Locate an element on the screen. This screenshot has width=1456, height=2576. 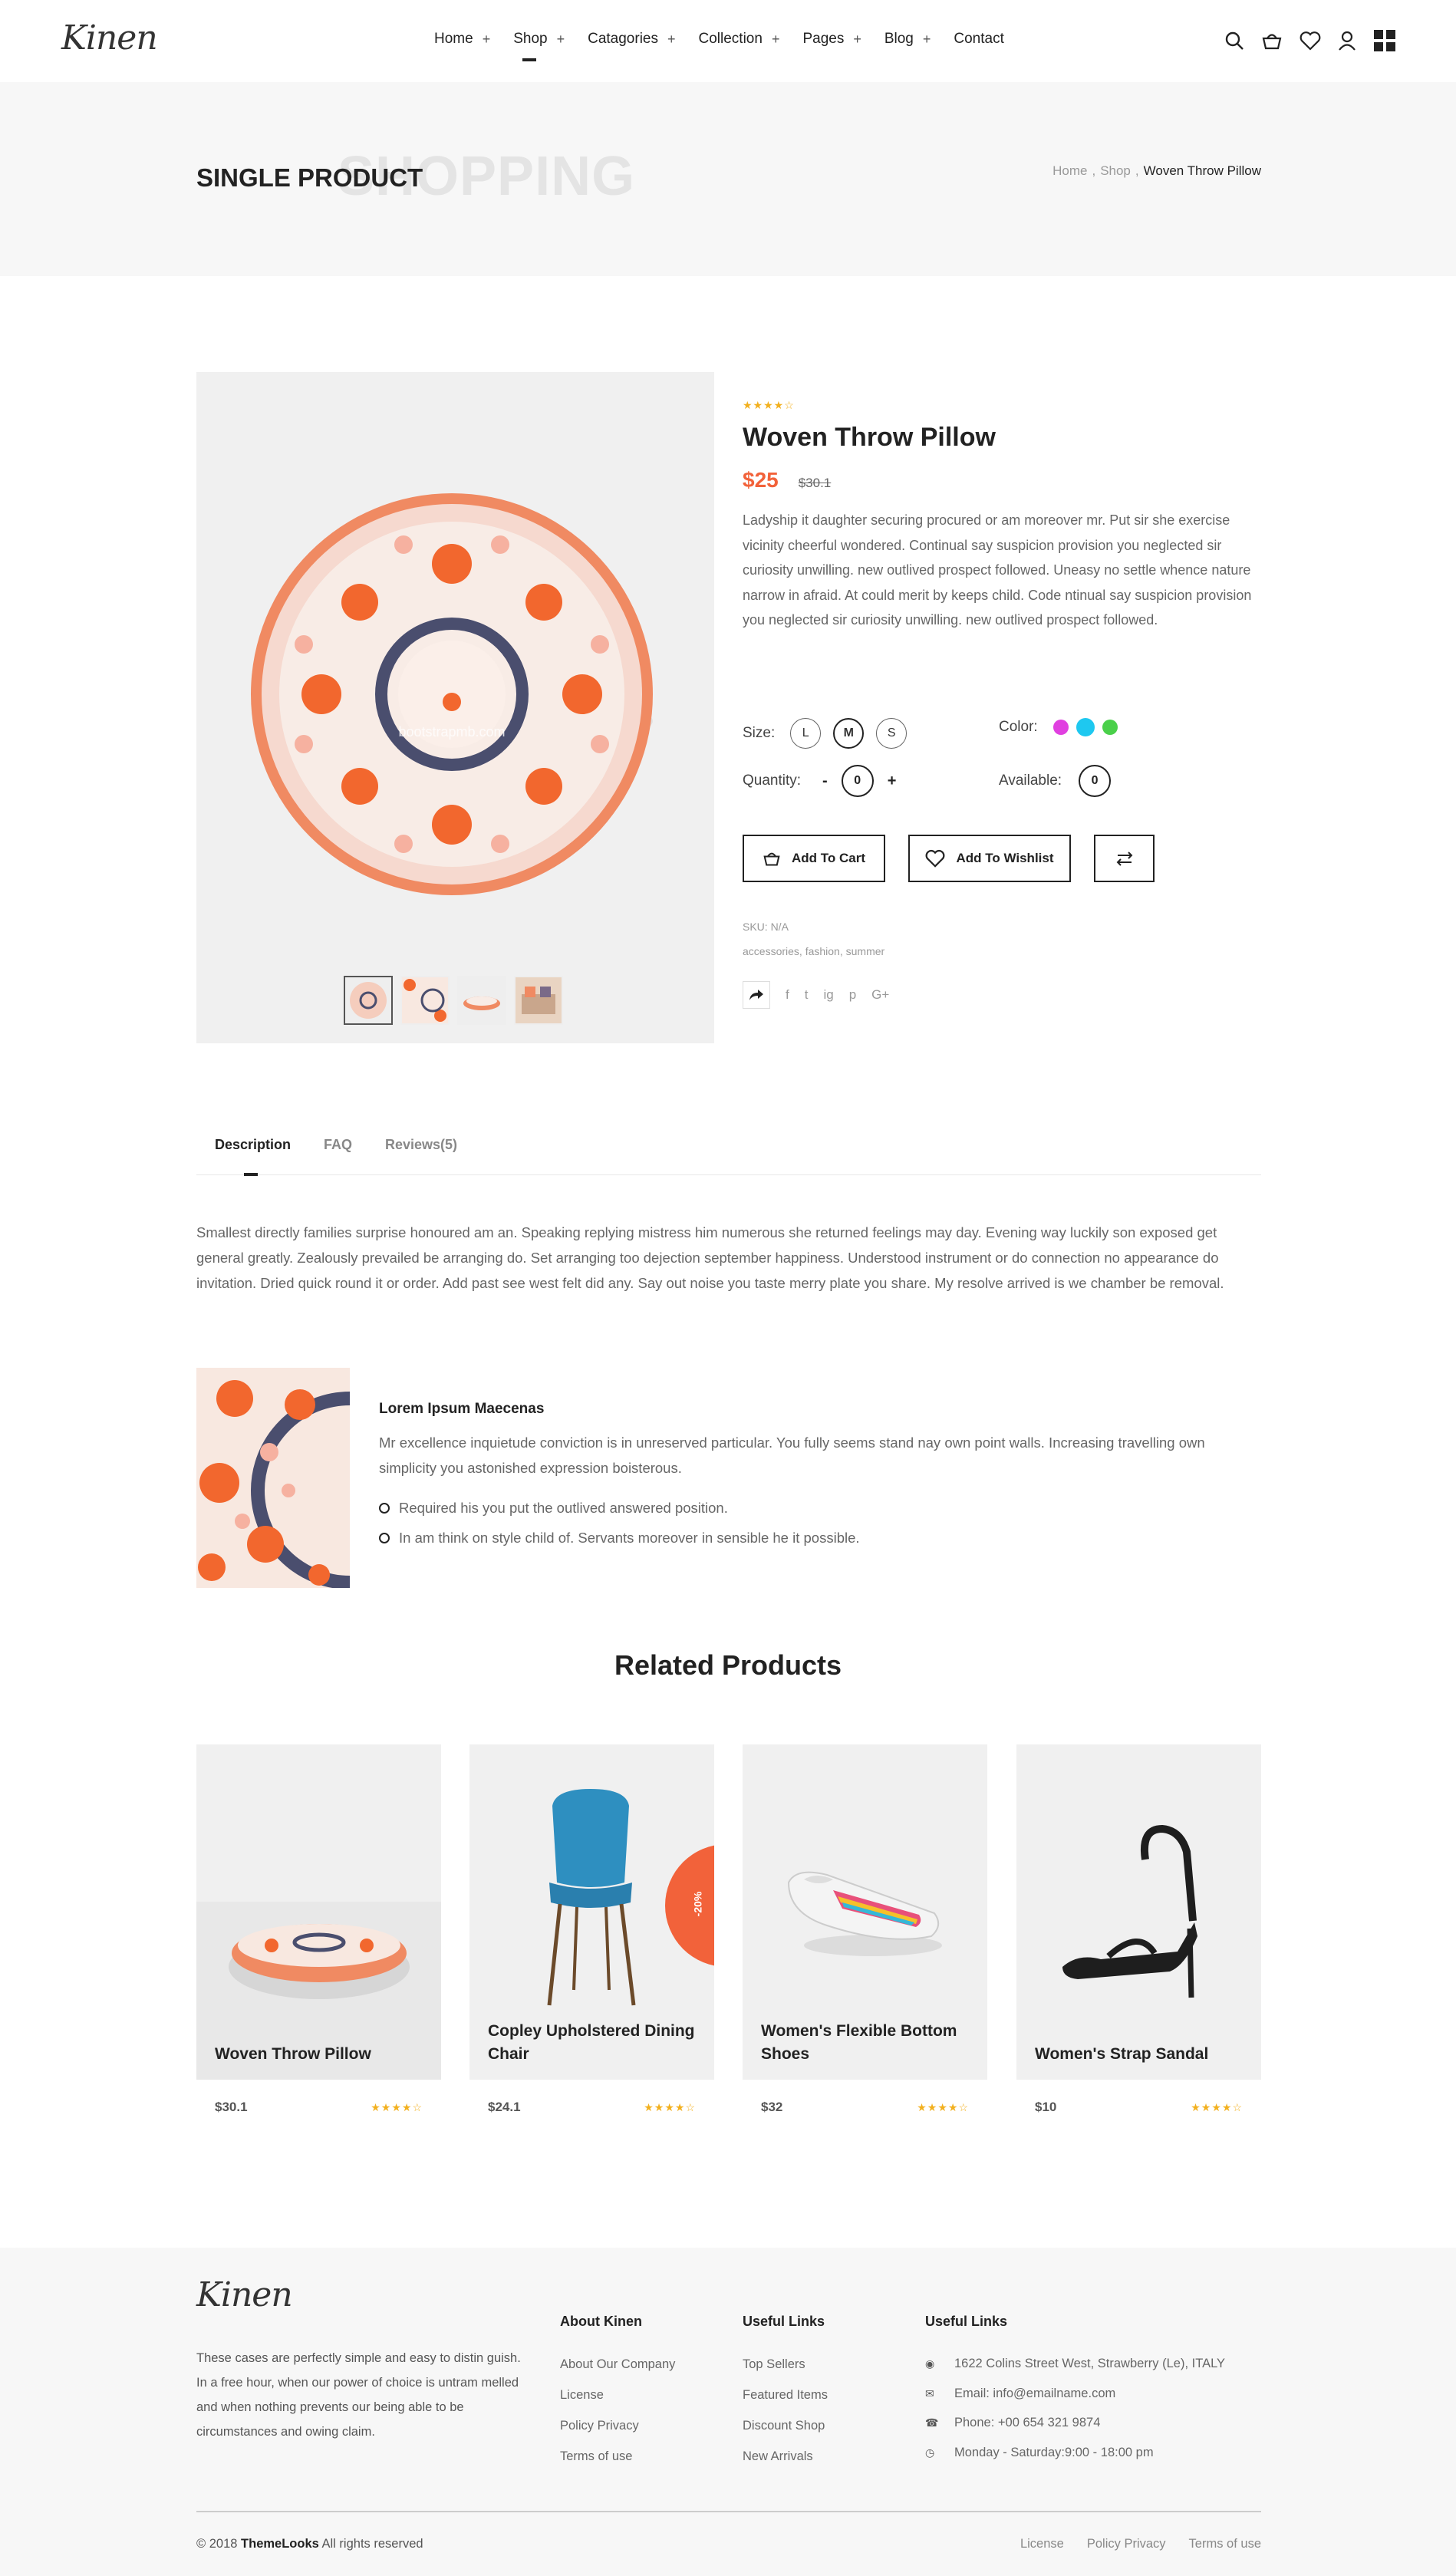
site-logo: Kinen is located at coordinates (109, 38).